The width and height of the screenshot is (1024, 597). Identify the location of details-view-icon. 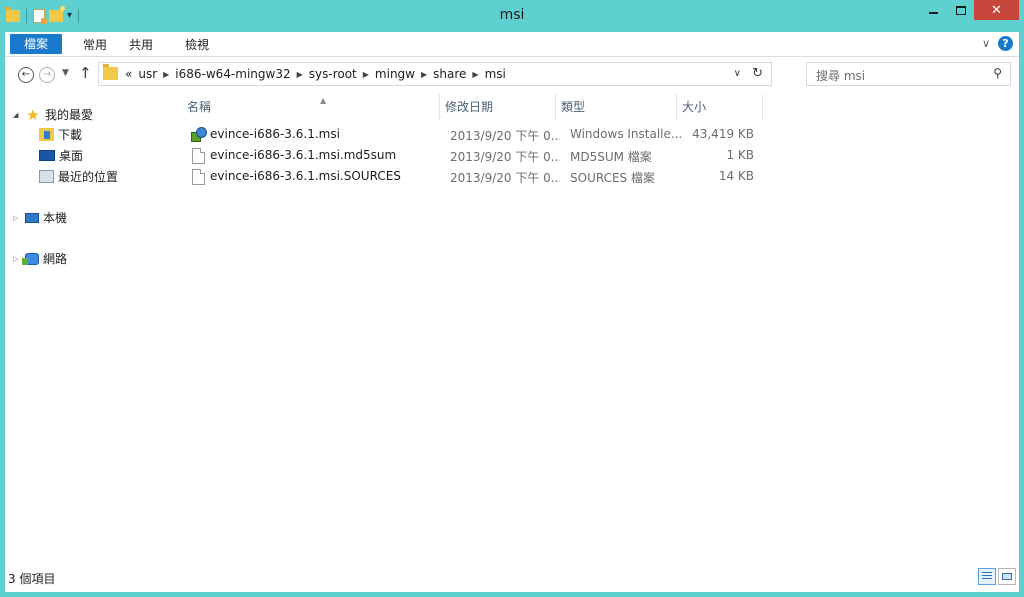
(987, 576).